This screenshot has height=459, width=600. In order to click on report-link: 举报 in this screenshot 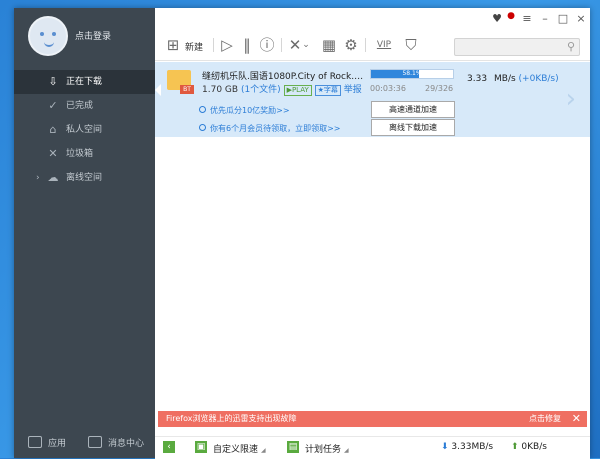, I will do `click(353, 90)`.